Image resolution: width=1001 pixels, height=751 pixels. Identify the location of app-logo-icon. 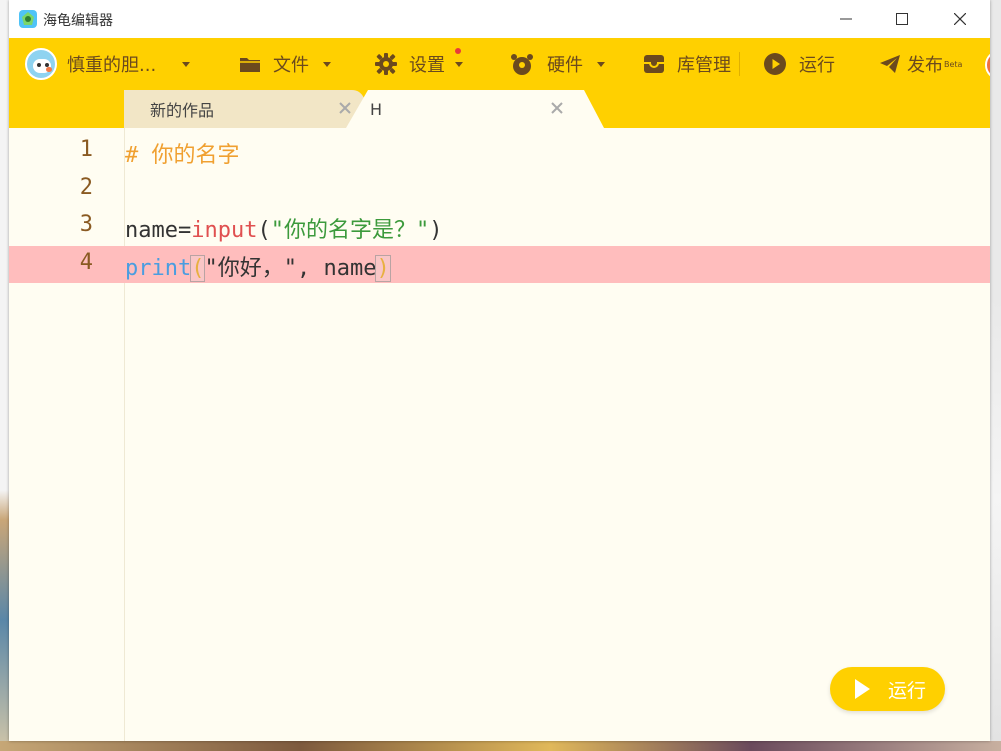
(28, 19).